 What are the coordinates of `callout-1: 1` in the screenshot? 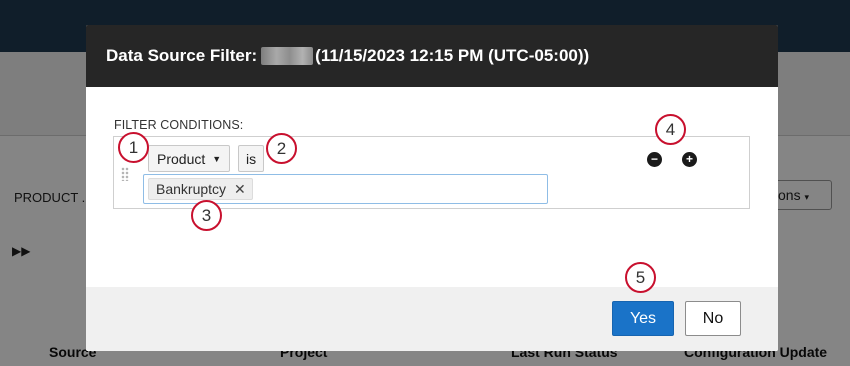 It's located at (133, 147).